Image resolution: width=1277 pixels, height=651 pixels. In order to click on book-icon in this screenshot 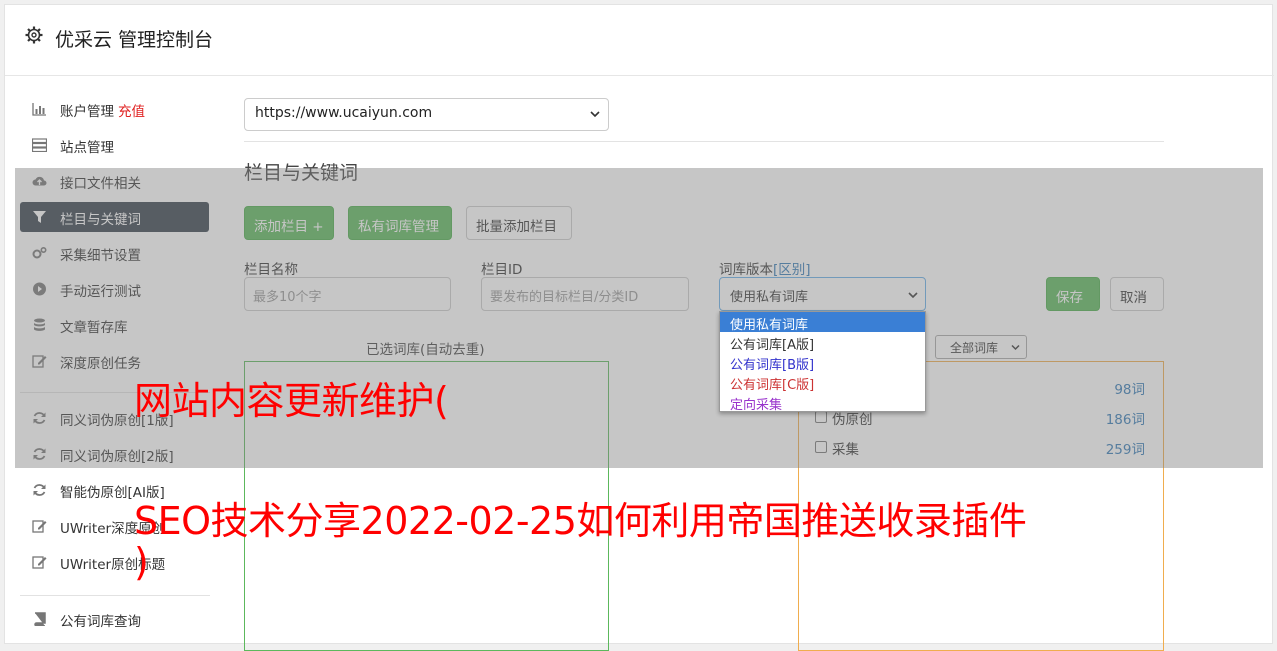, I will do `click(40, 619)`.